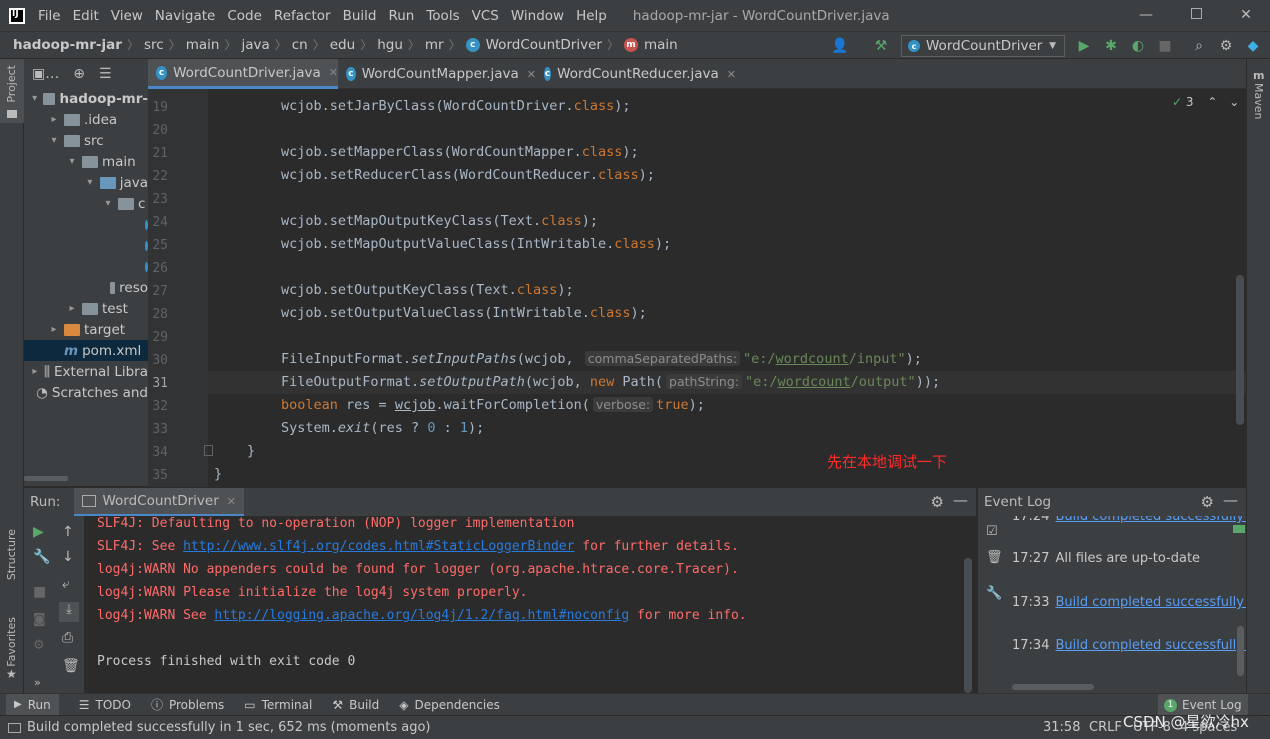 The image size is (1270, 739). Describe the element at coordinates (41, 557) in the screenshot. I see `wrench-icon: 🔧` at that location.